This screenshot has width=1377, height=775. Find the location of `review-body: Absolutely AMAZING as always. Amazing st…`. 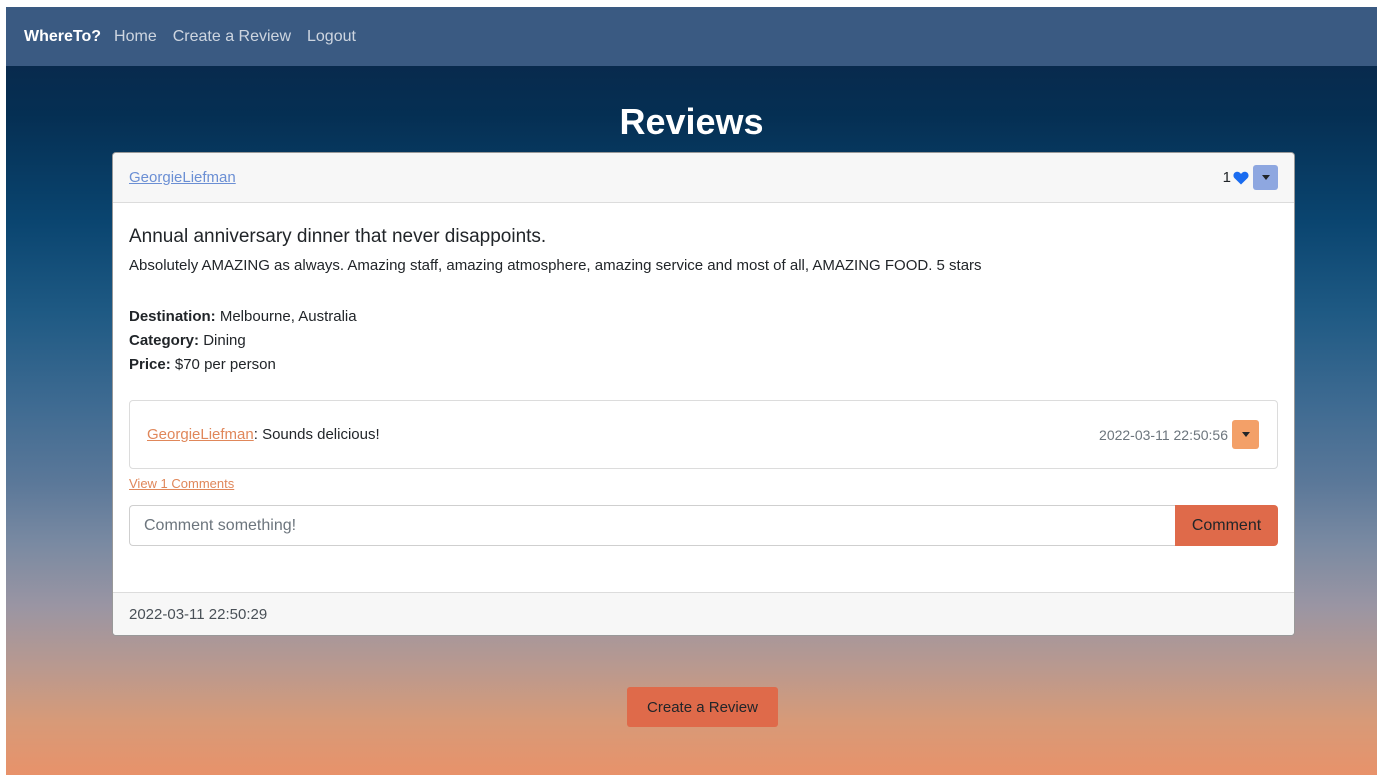

review-body: Absolutely AMAZING as always. Amazing st… is located at coordinates (555, 265).